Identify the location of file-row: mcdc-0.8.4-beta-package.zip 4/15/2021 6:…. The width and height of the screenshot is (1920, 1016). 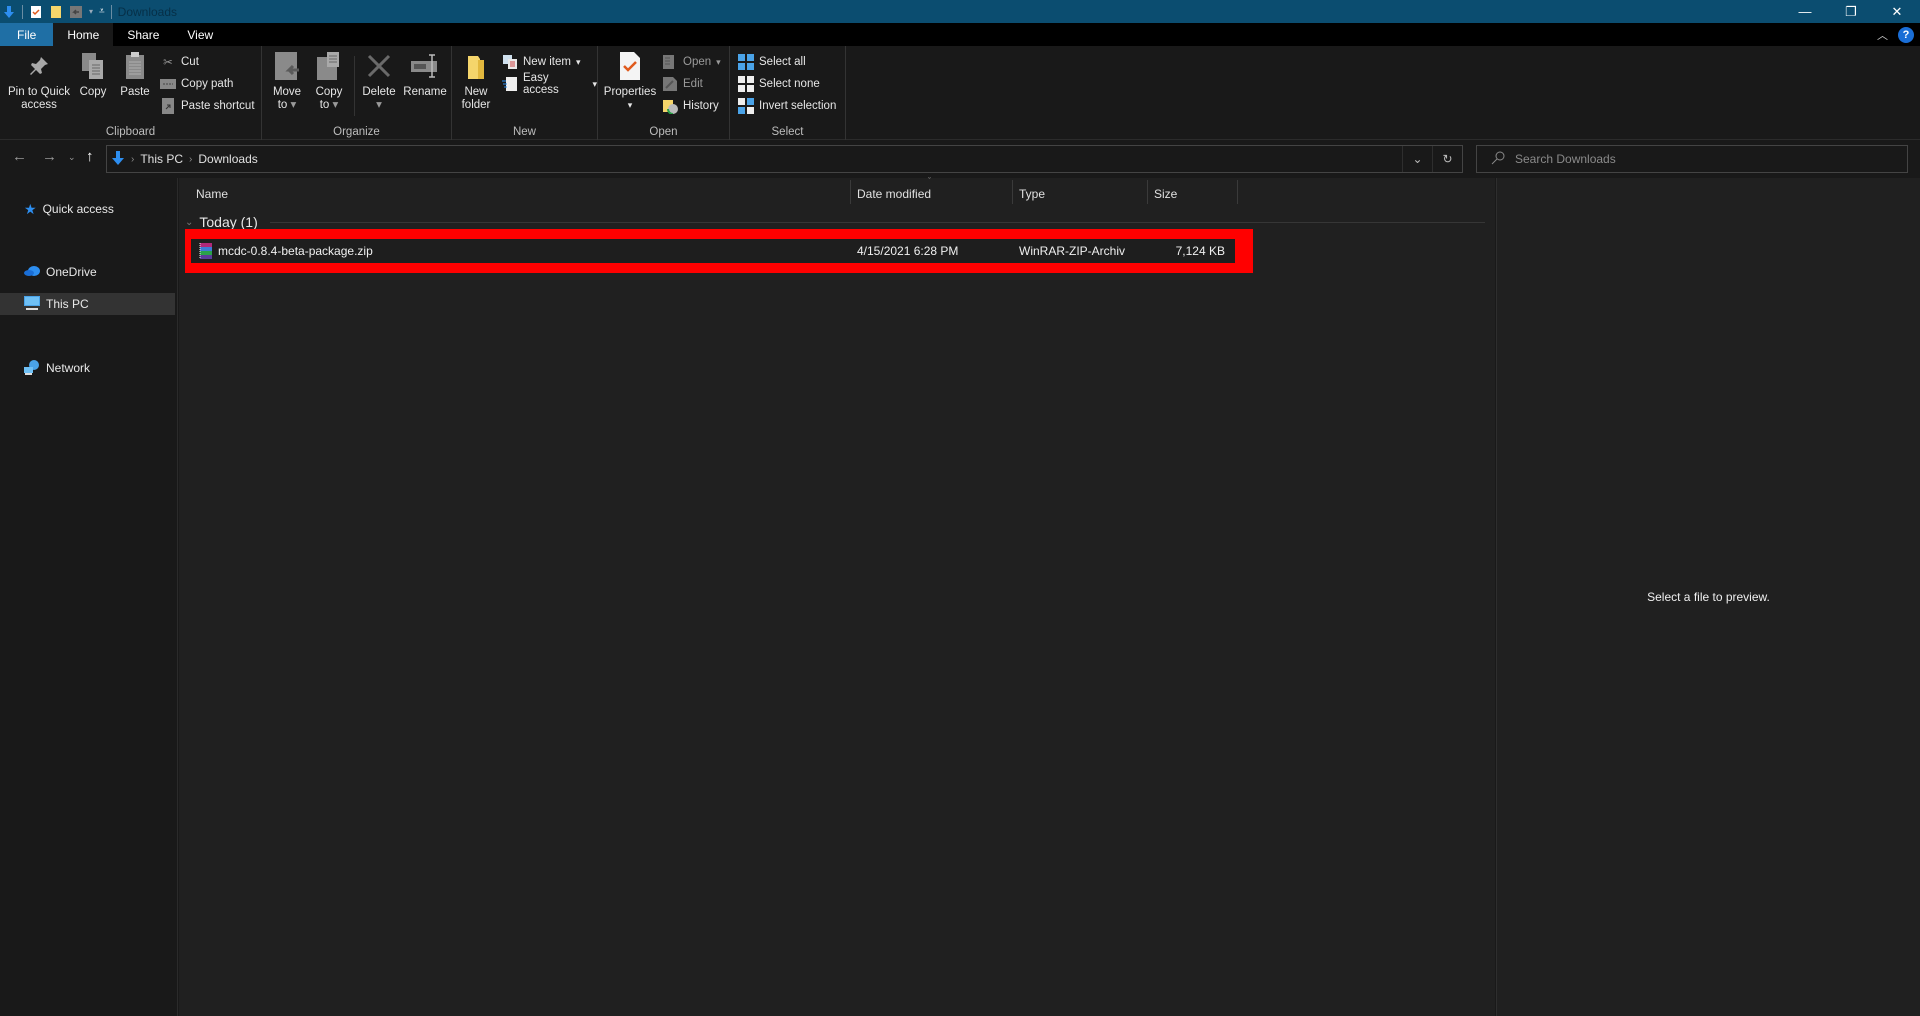
(713, 251).